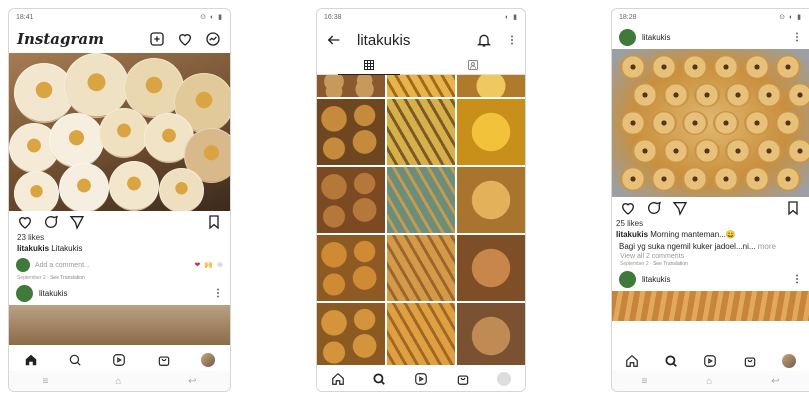  Describe the element at coordinates (185, 39) in the screenshot. I see `heart-icon` at that location.